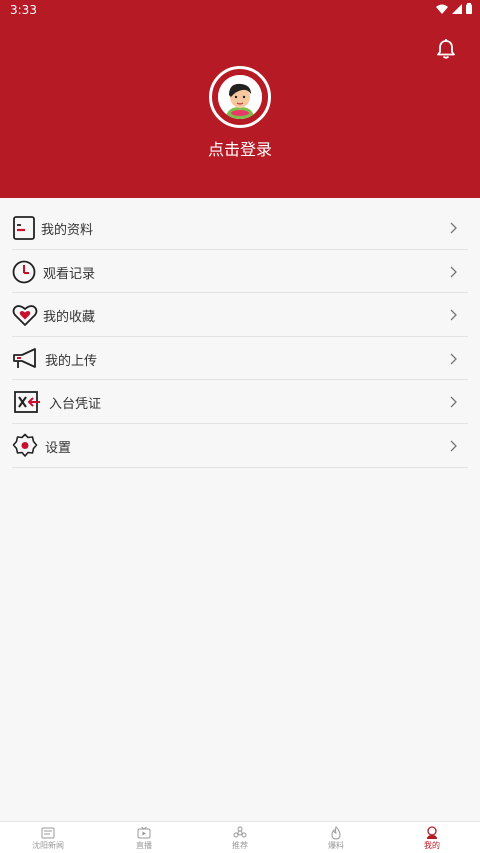  I want to click on menu-label: 我的资料, so click(67, 230).